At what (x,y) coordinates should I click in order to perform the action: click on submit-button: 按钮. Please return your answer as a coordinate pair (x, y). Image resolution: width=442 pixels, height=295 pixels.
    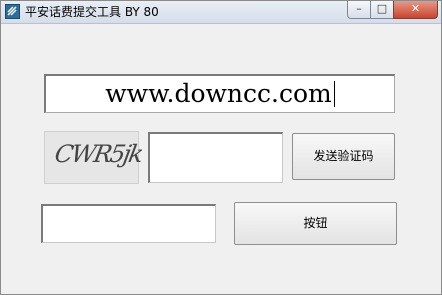
    Looking at the image, I should click on (315, 223).